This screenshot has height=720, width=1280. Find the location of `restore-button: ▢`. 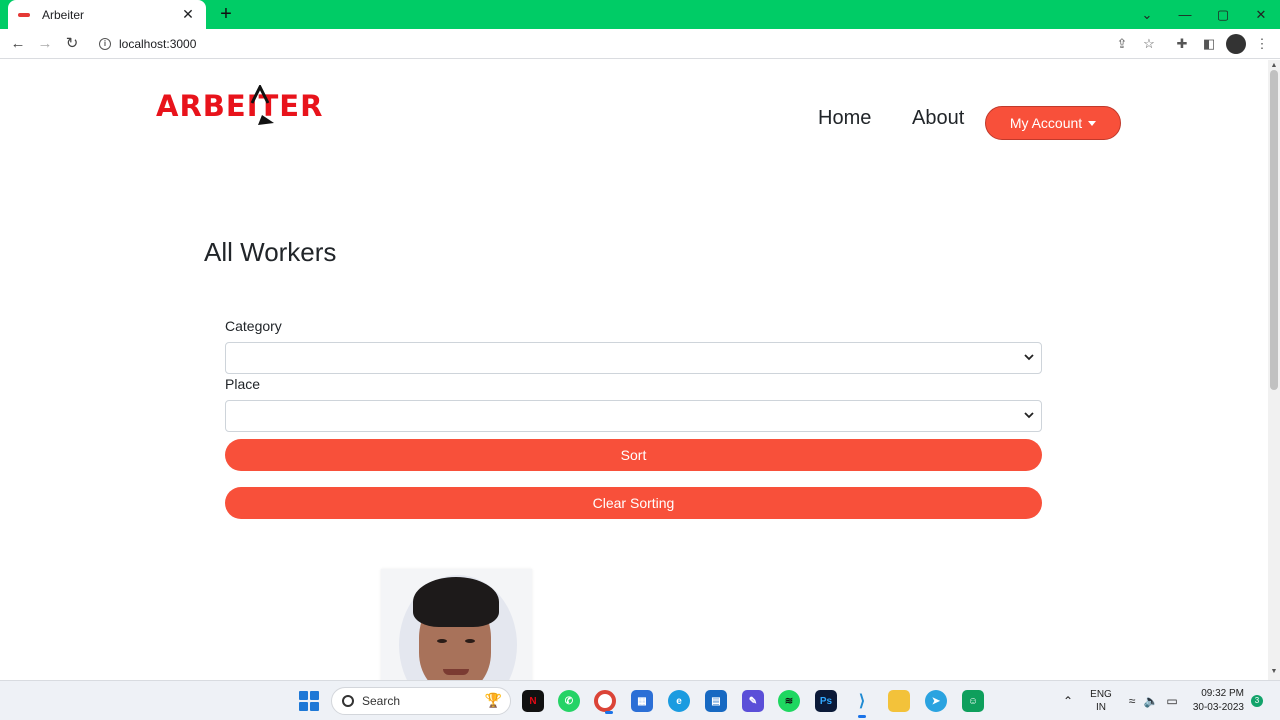

restore-button: ▢ is located at coordinates (1223, 14).